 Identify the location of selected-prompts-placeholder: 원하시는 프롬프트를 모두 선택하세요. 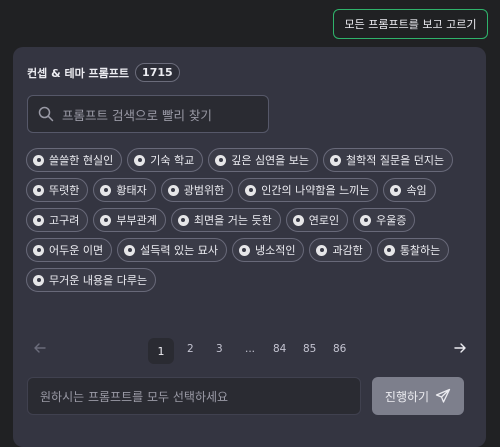
(134, 396).